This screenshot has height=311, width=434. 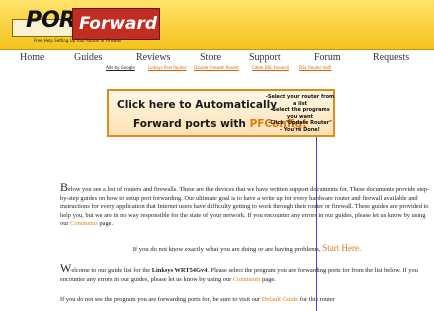 I want to click on banner-step: - You're Done!, so click(x=300, y=129).